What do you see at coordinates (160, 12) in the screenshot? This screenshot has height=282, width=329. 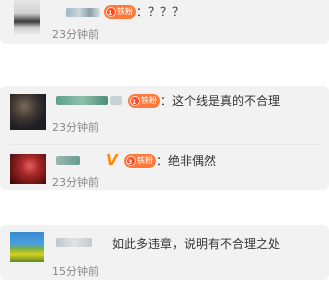 I see `comment-text: ：？？？` at bounding box center [160, 12].